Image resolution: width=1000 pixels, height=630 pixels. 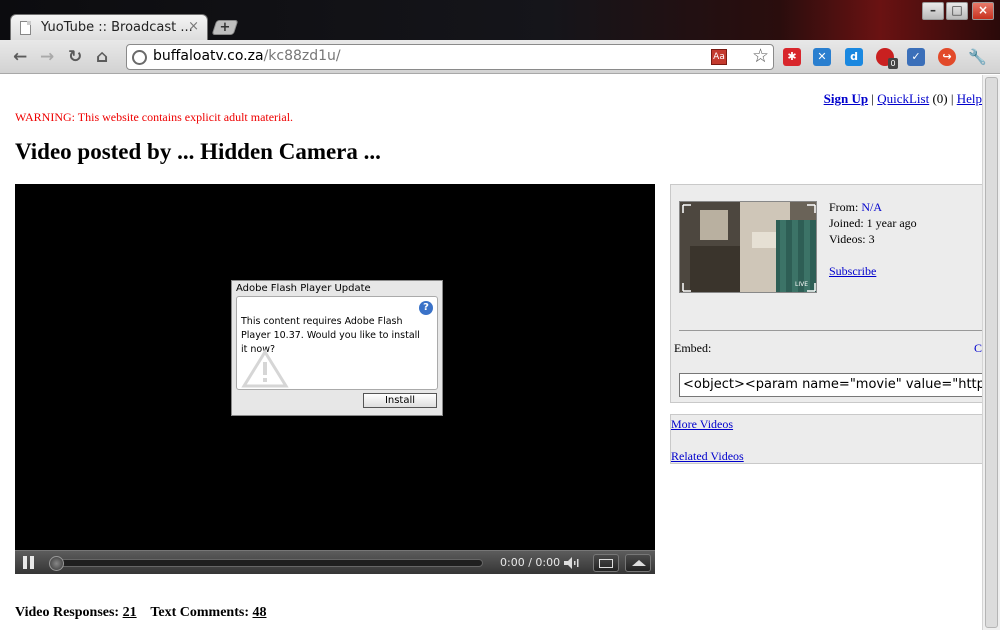 I want to click on seek-handle, so click(x=56, y=563).